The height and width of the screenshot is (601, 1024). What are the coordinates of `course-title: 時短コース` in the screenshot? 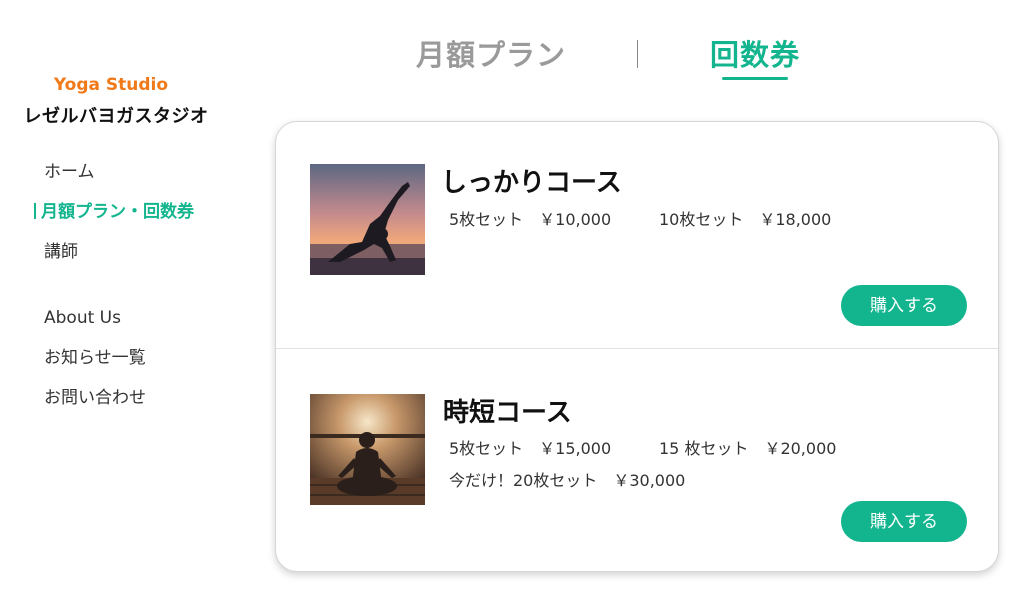 It's located at (507, 413).